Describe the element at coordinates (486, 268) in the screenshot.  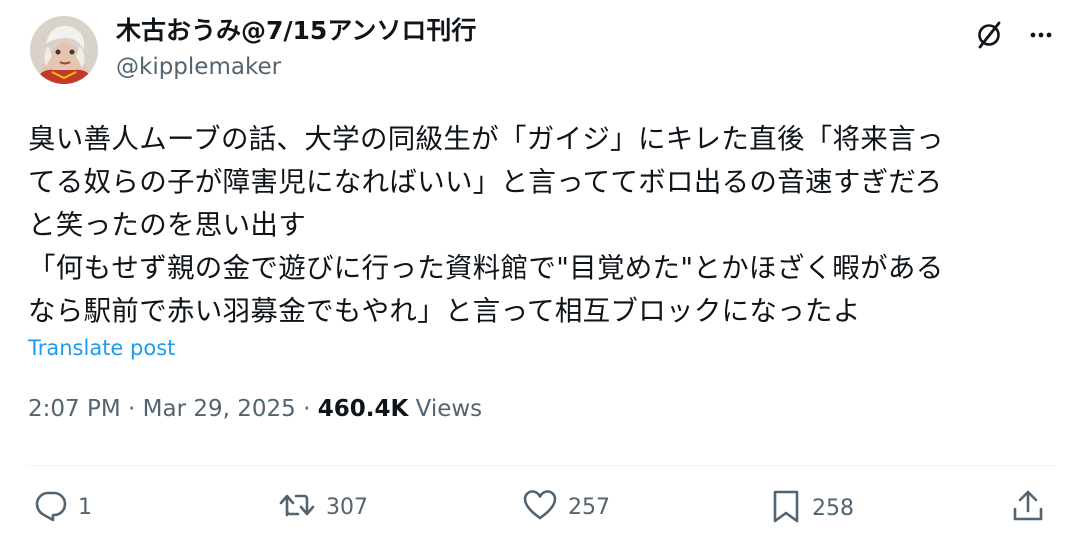
I see `post-text-line: 「何もせず親の金で遊びに行った資料館で"目覚めた"とかほざく暇がある` at that location.